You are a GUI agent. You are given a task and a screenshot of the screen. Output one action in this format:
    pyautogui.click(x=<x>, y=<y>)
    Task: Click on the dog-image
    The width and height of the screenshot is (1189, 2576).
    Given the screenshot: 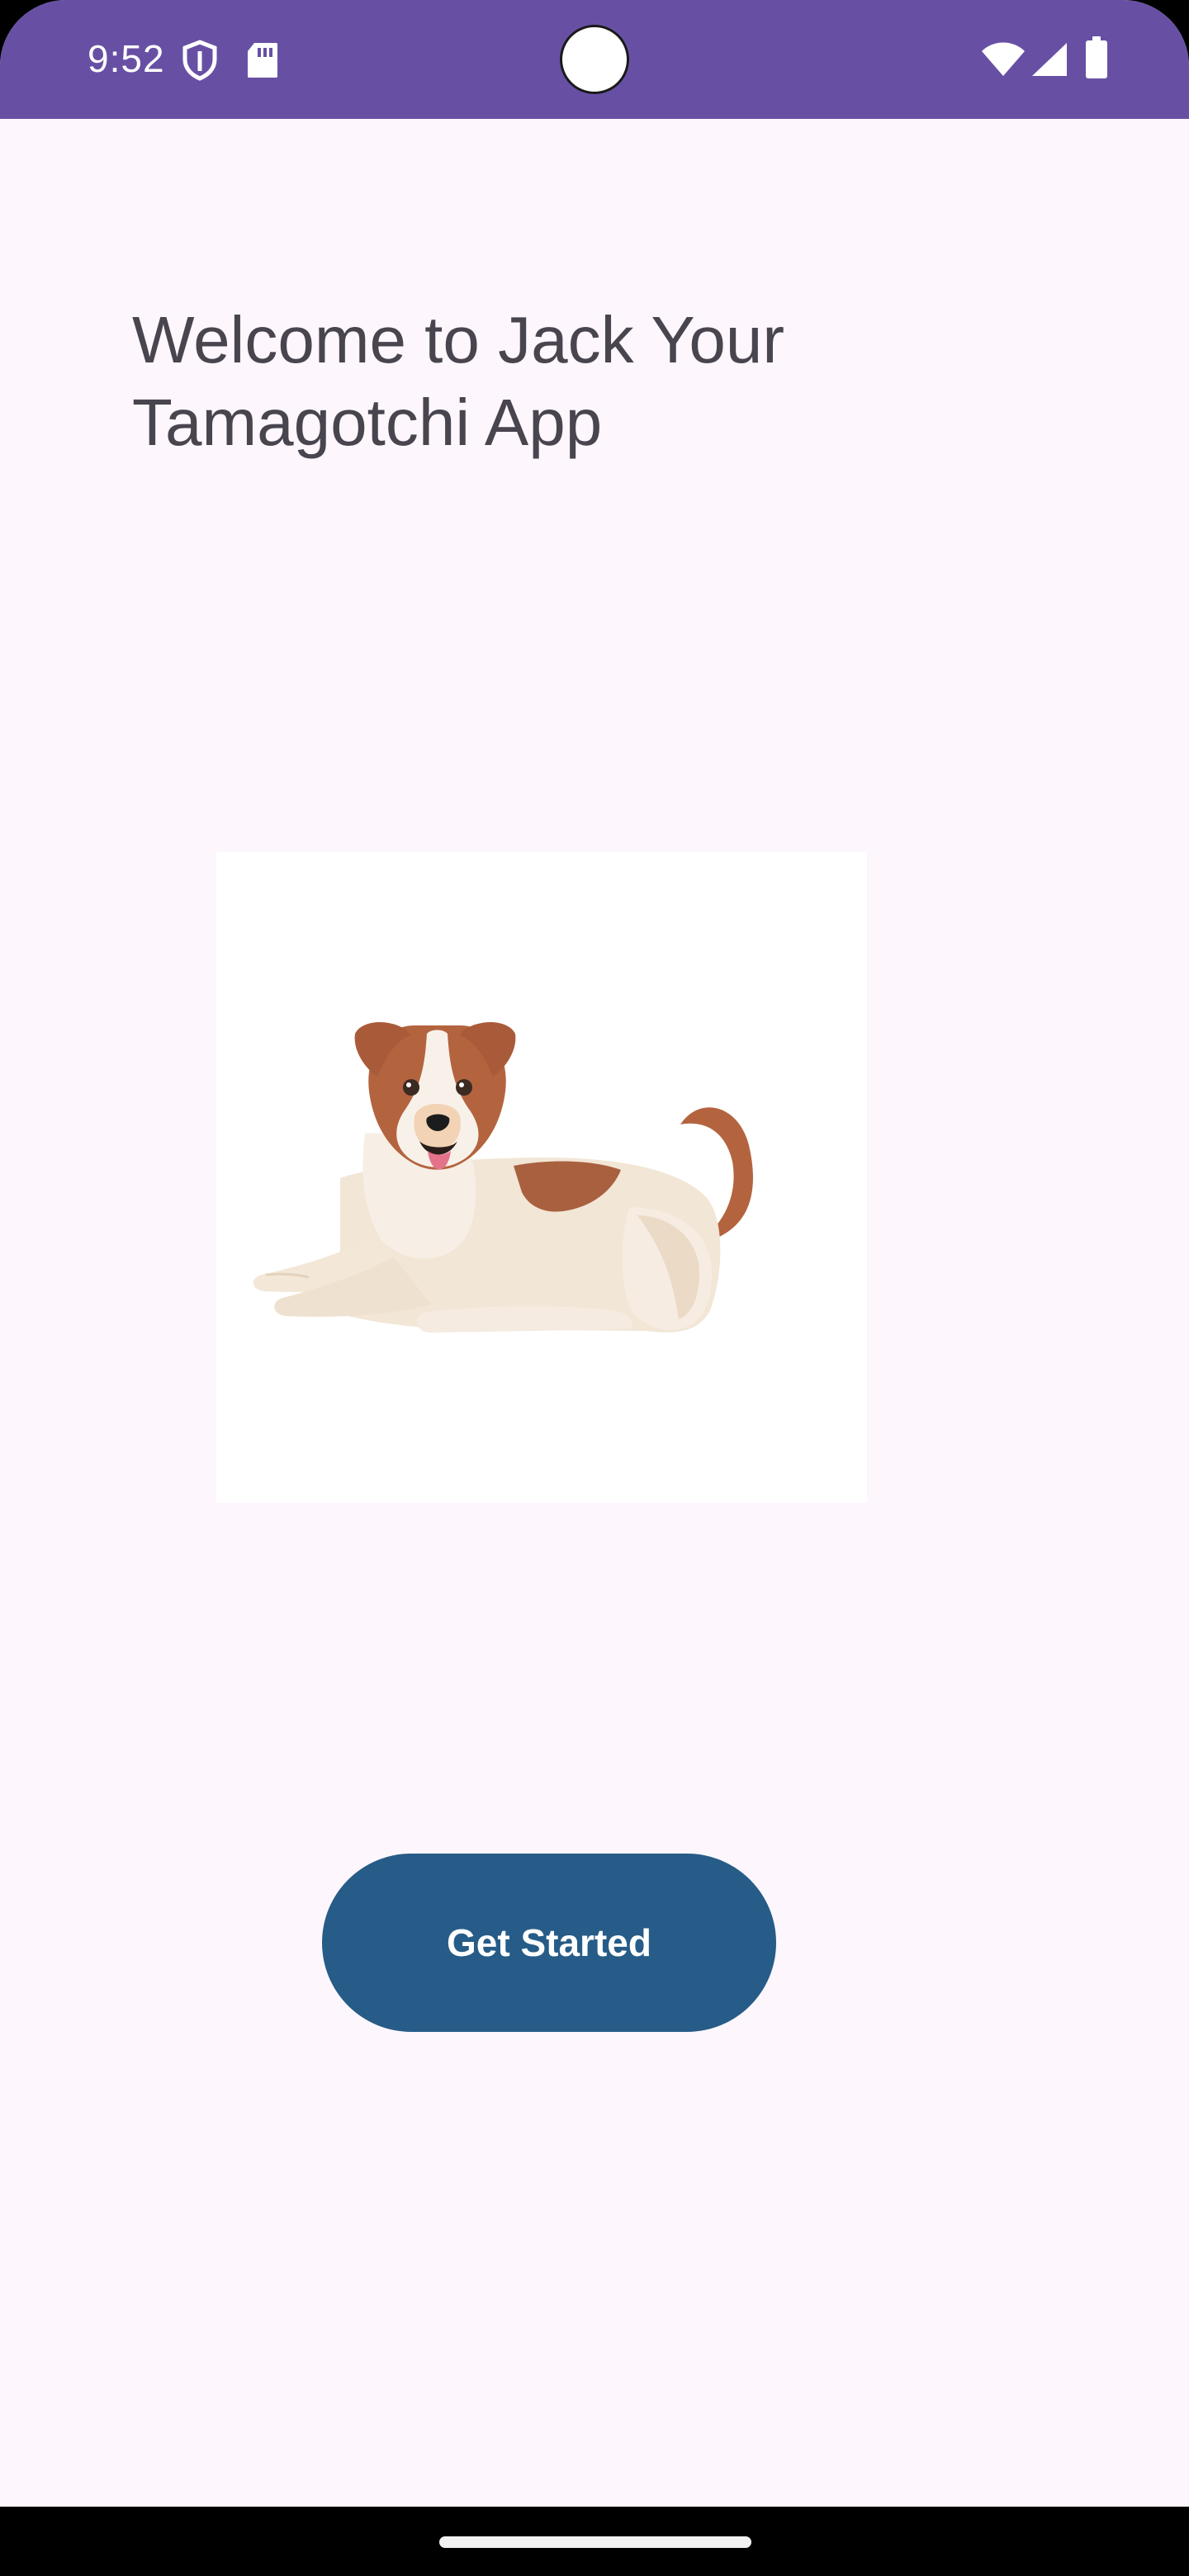 What is the action you would take?
    pyautogui.click(x=541, y=1177)
    